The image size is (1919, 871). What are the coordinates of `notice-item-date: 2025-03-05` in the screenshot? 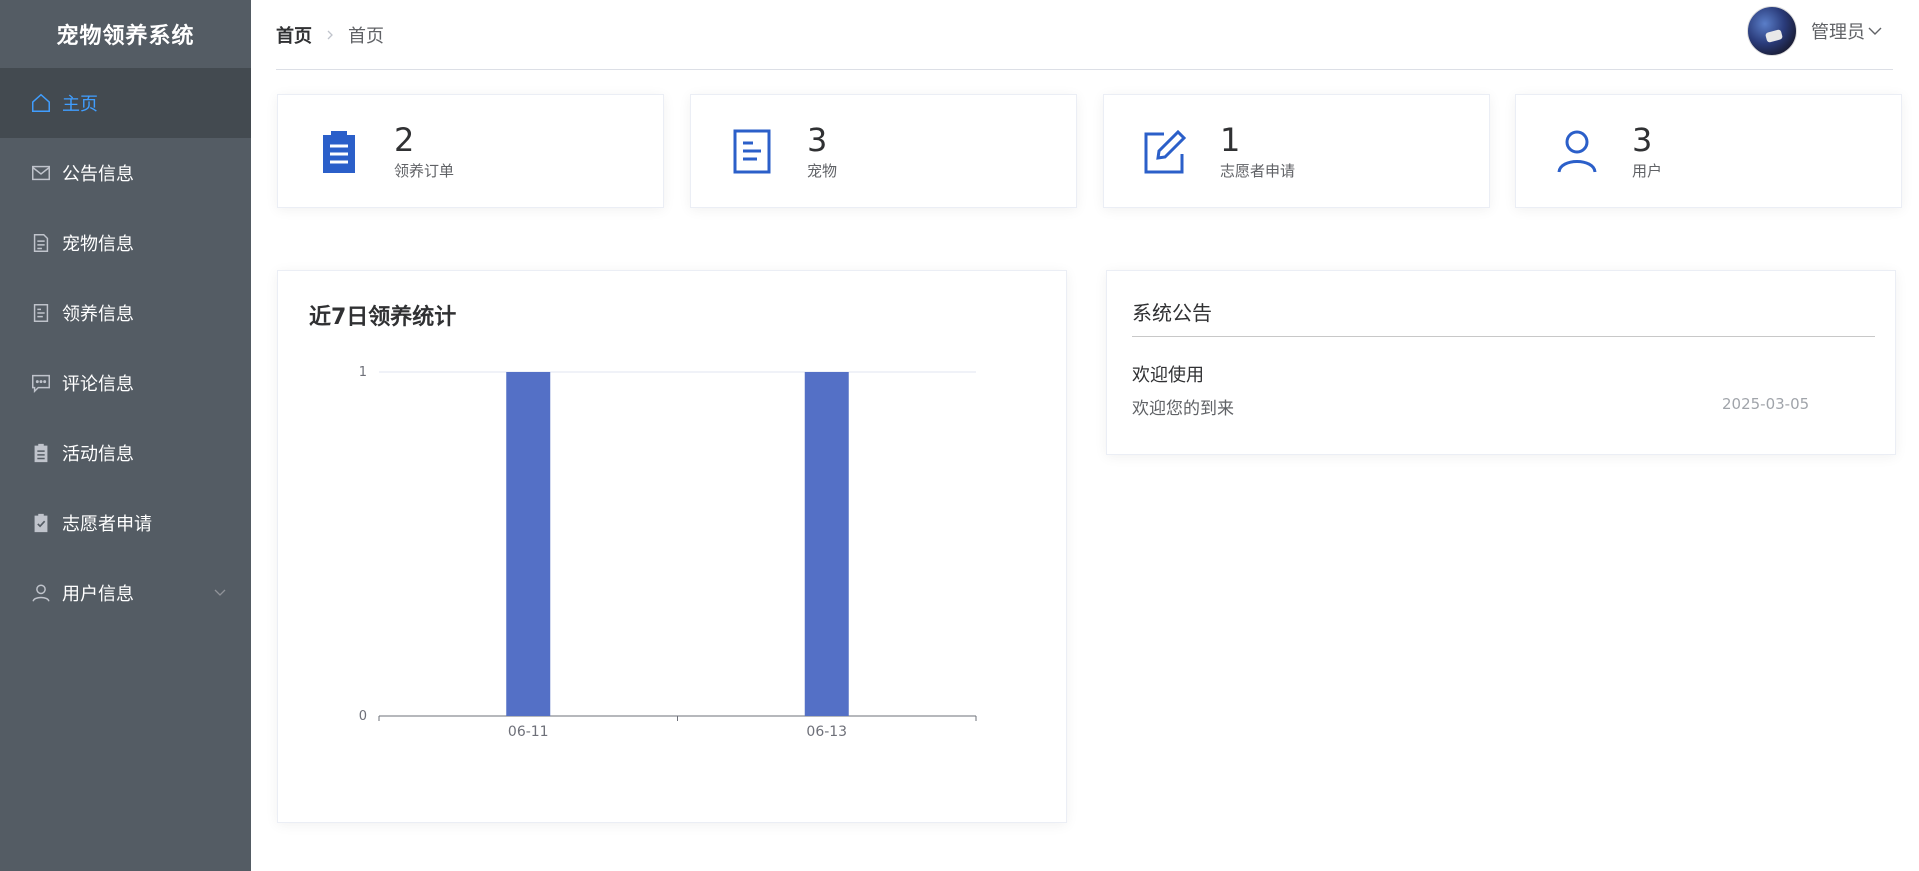 It's located at (1766, 404).